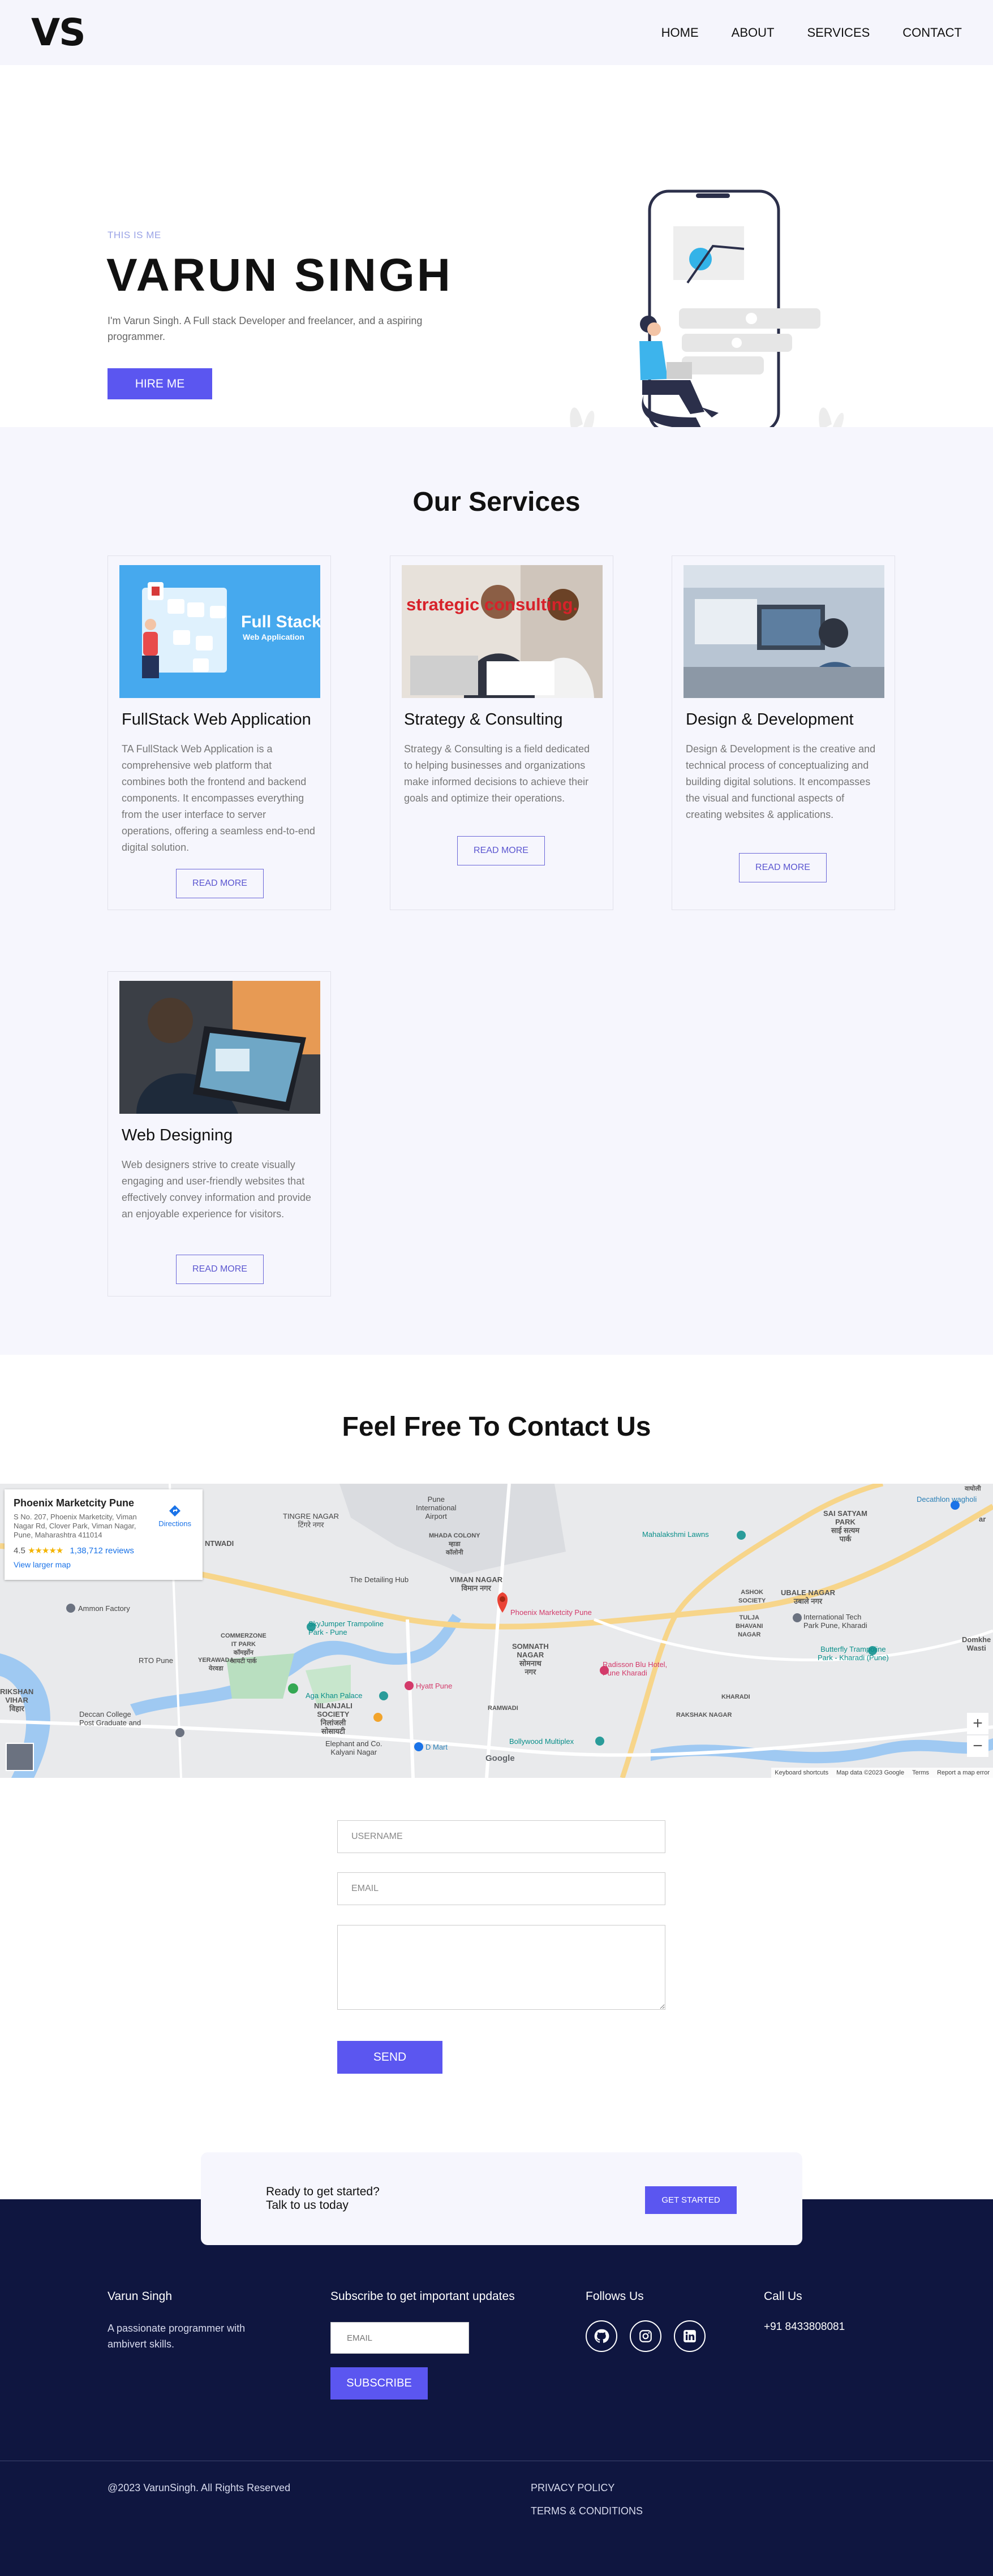 The height and width of the screenshot is (2576, 993). What do you see at coordinates (838, 32) in the screenshot?
I see `nav-services: SERVICES` at bounding box center [838, 32].